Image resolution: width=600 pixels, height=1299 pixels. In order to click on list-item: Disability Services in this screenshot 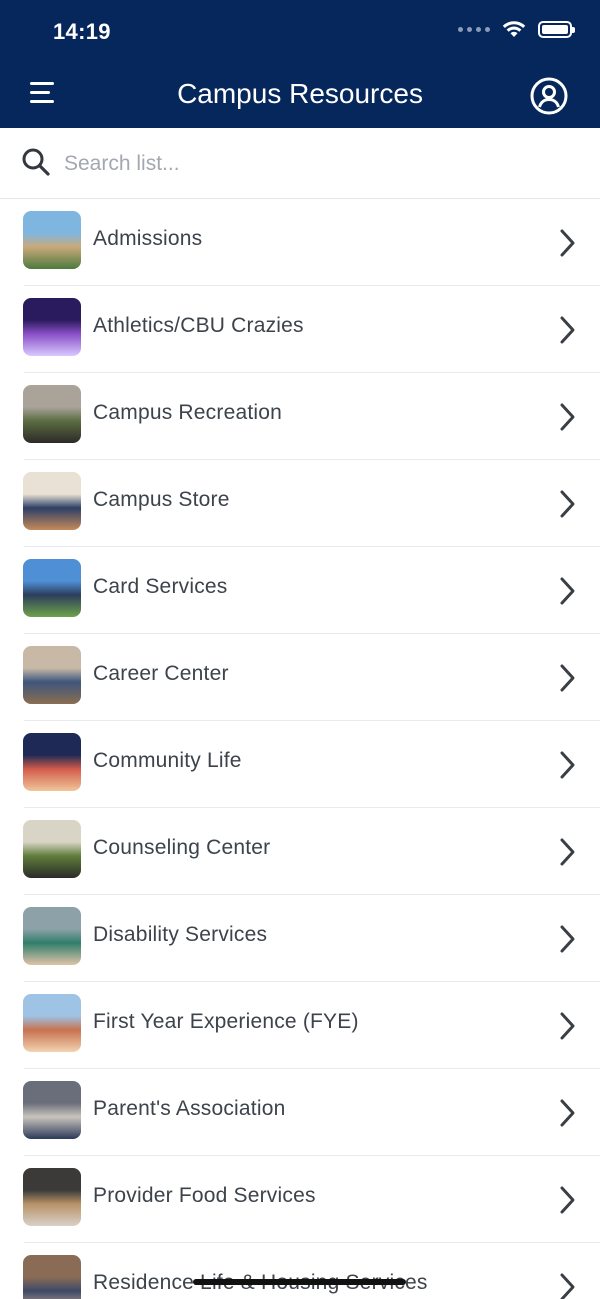, I will do `click(300, 938)`.